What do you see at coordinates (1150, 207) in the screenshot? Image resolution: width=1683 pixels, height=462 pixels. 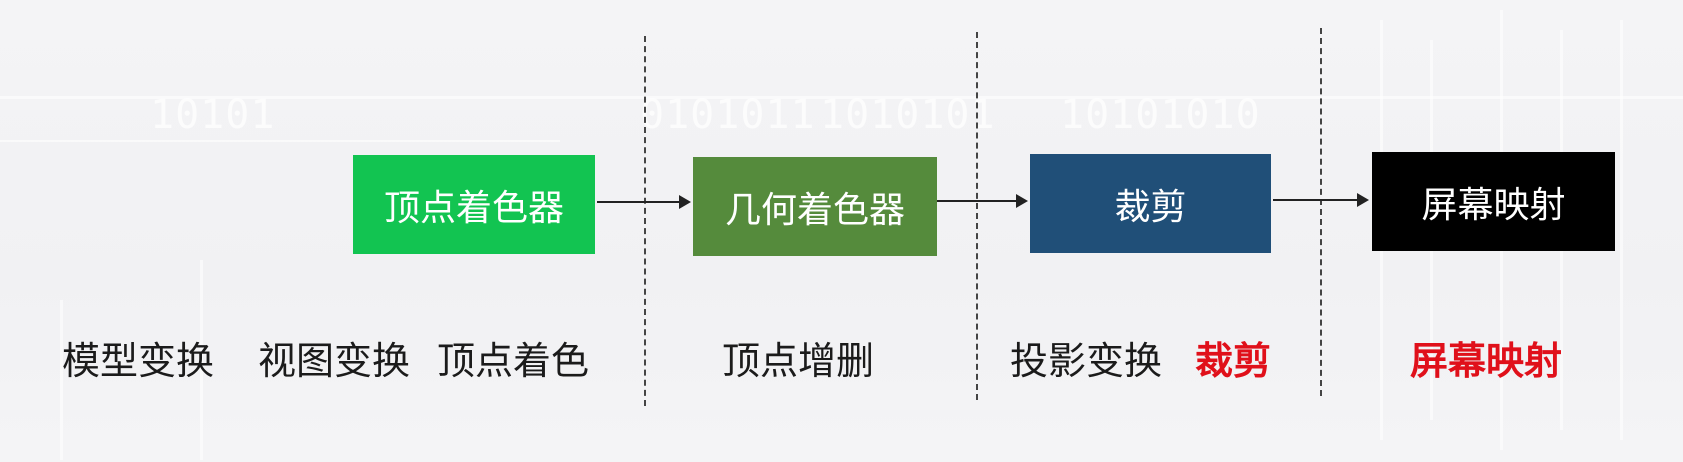 I see `stage-label: 裁剪` at bounding box center [1150, 207].